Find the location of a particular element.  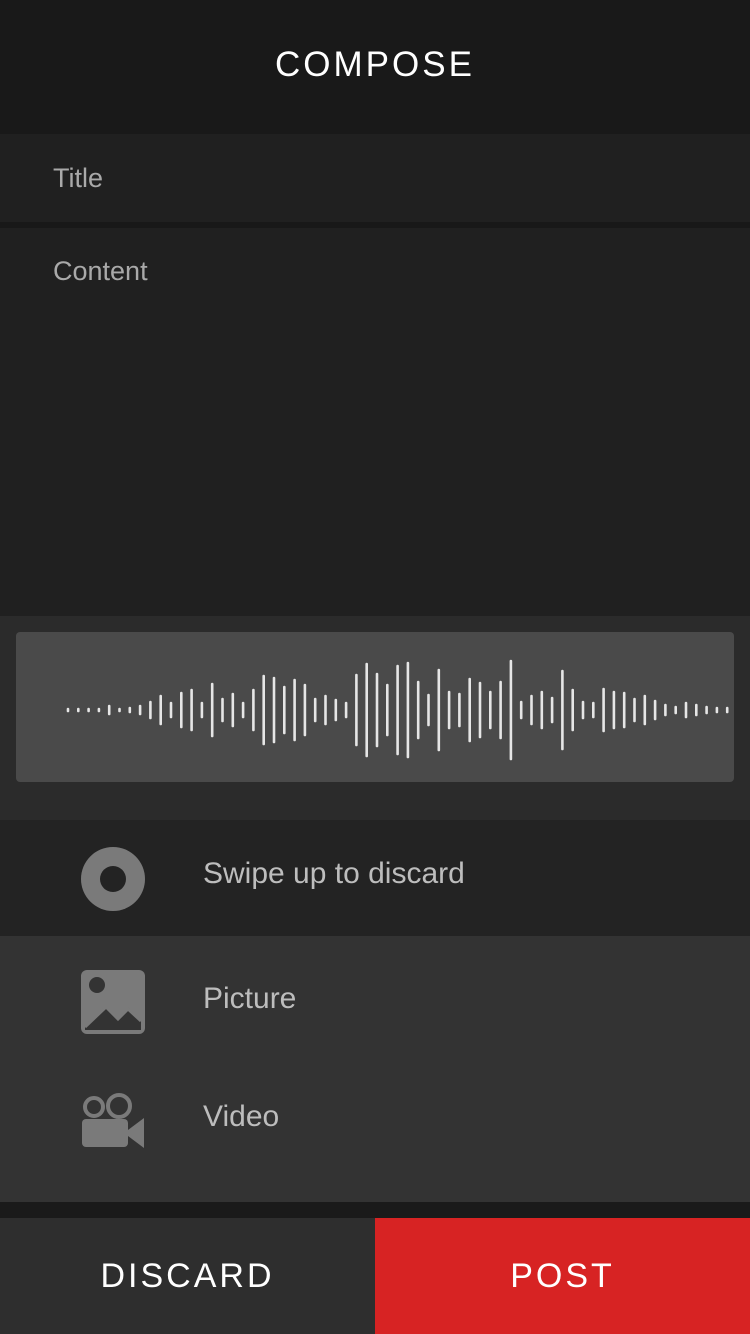

attach-picture-label: Picture is located at coordinates (250, 998).